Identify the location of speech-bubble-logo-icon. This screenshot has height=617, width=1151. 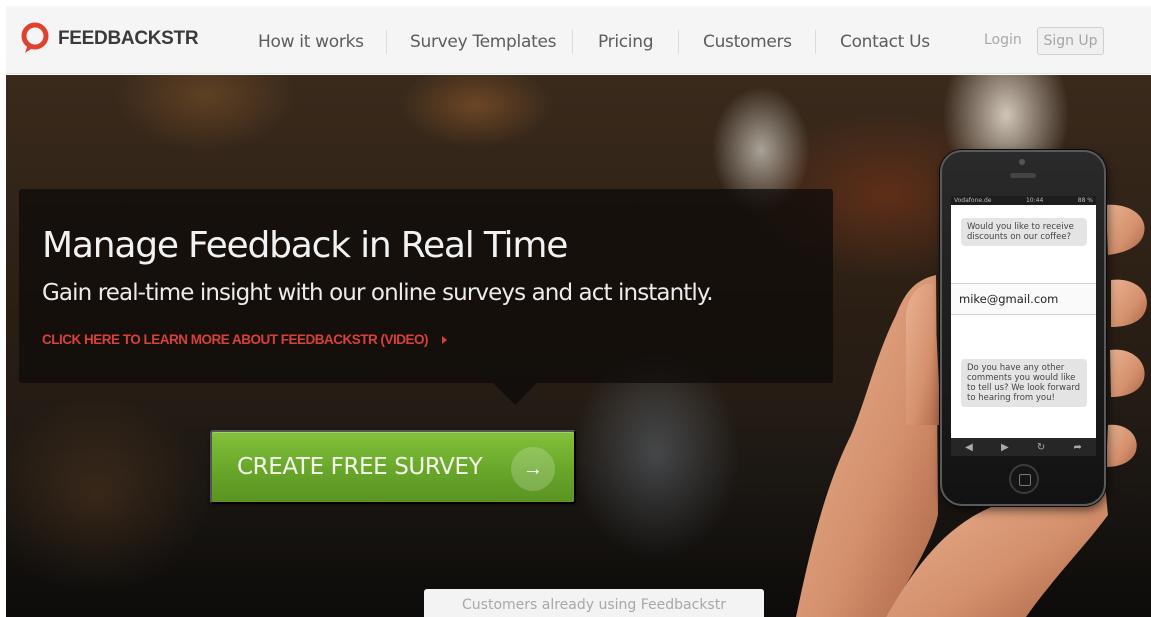
(35, 37).